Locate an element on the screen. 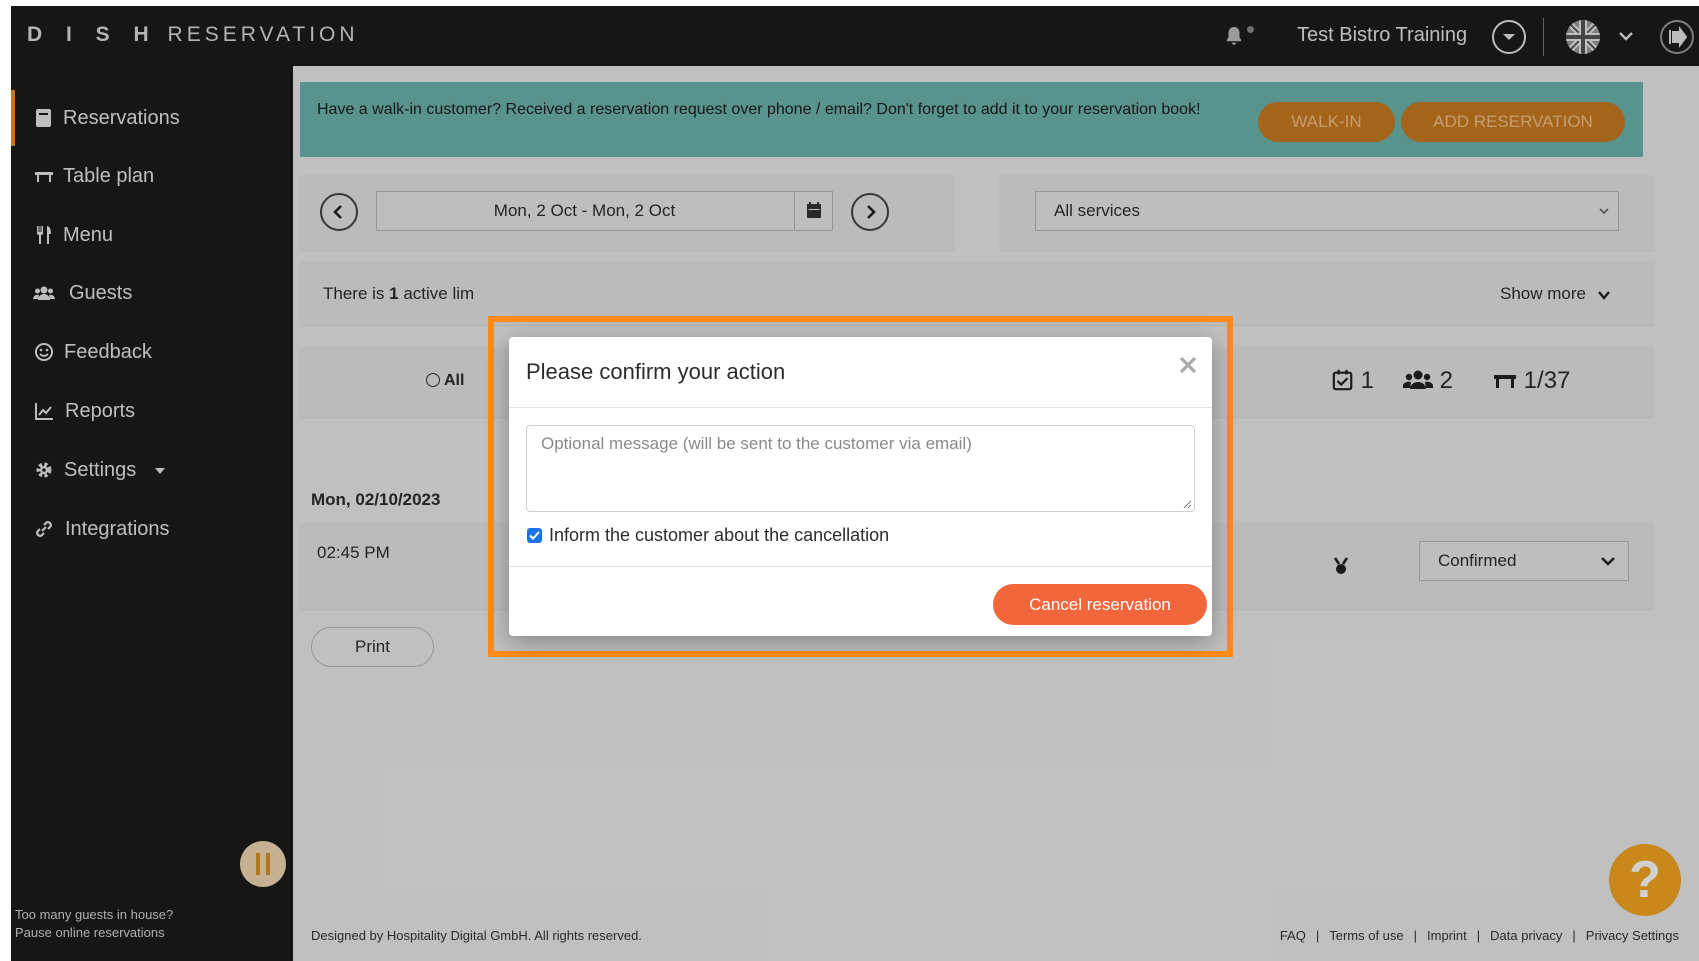  optional-message-textarea is located at coordinates (860, 468).